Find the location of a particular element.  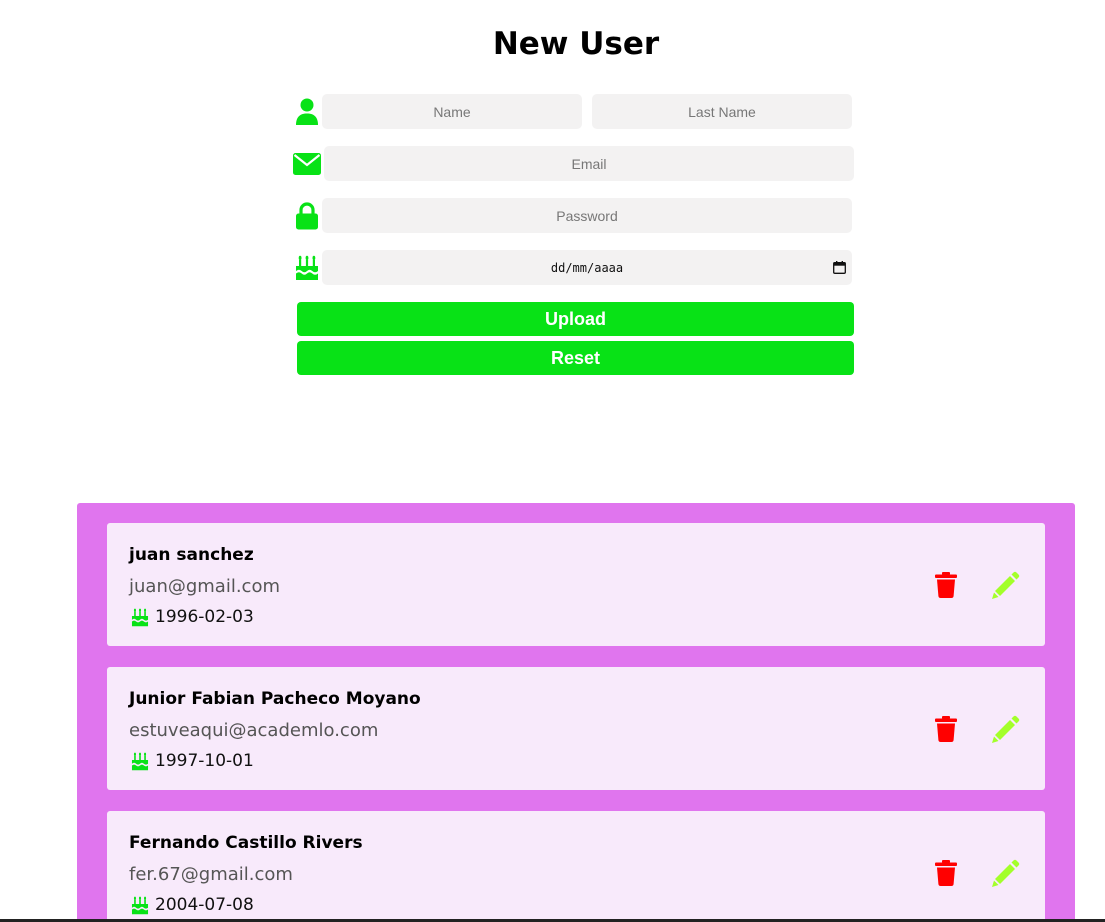

password-input is located at coordinates (587, 215).